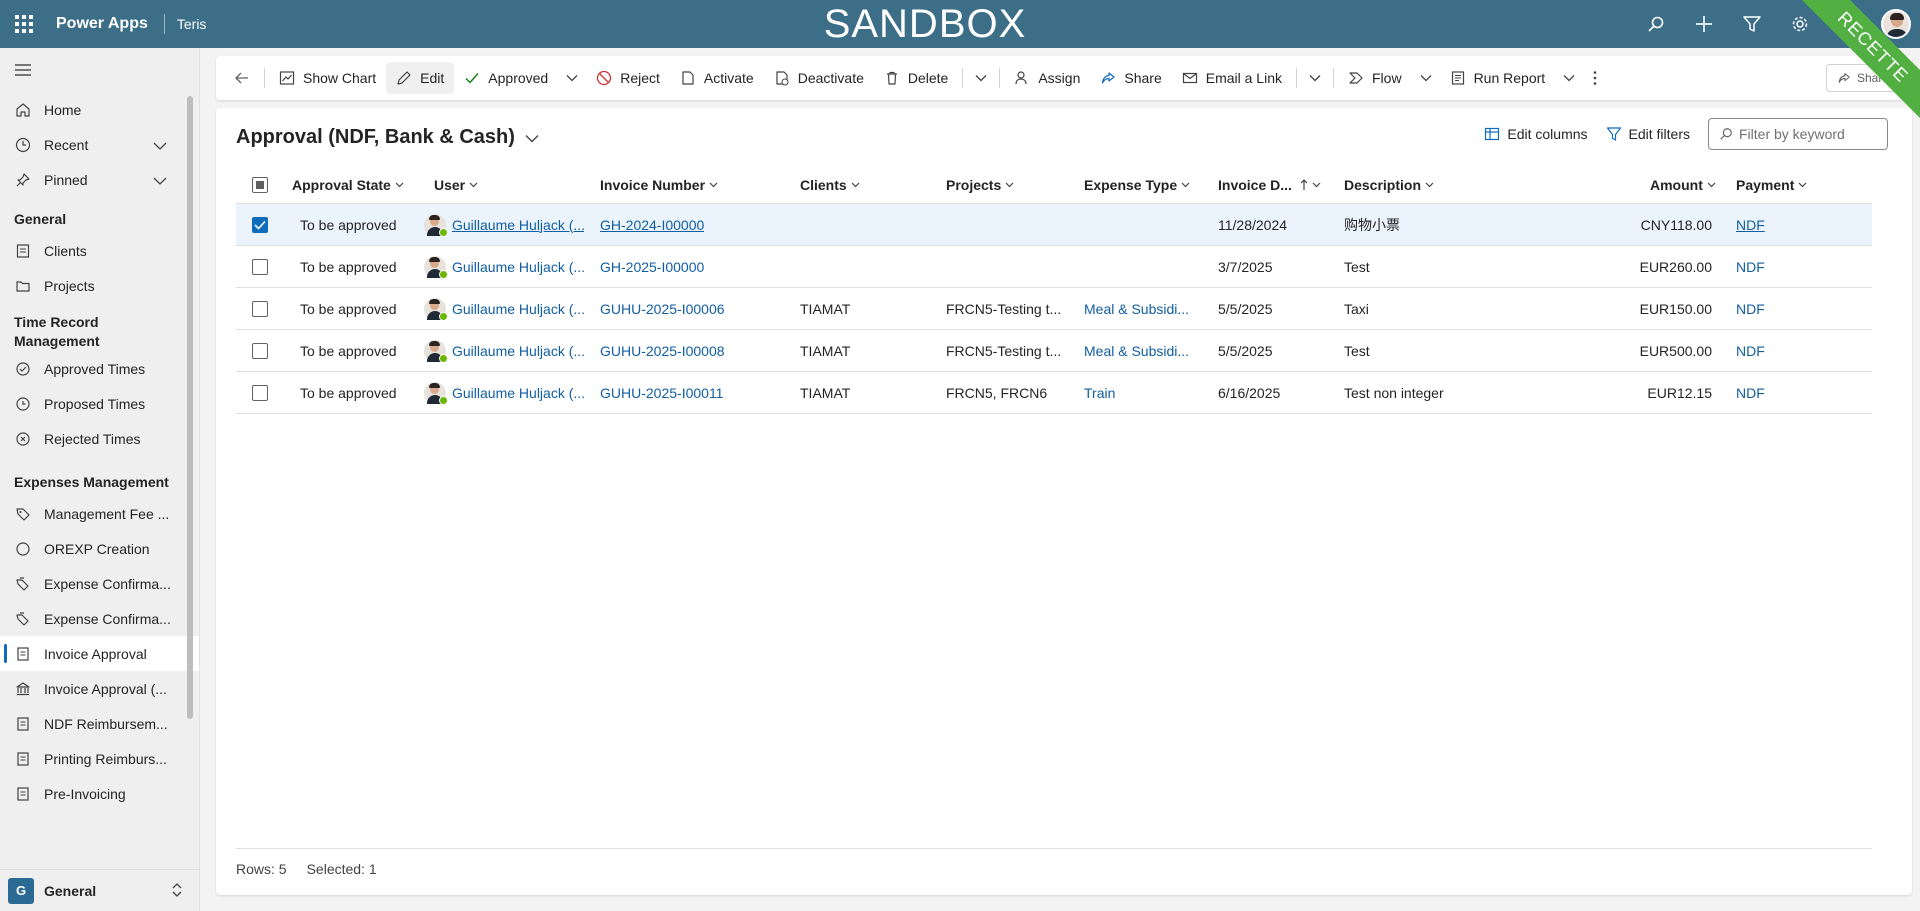  Describe the element at coordinates (688, 78) in the screenshot. I see `document-activate-icon` at that location.